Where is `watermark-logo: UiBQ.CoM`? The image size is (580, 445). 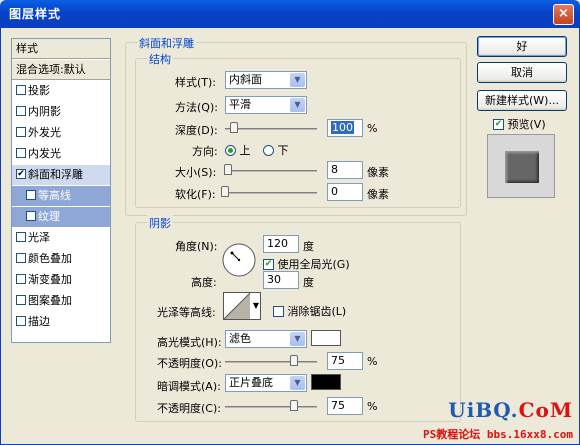
watermark-logo: UiBQ.CoM is located at coordinates (510, 410).